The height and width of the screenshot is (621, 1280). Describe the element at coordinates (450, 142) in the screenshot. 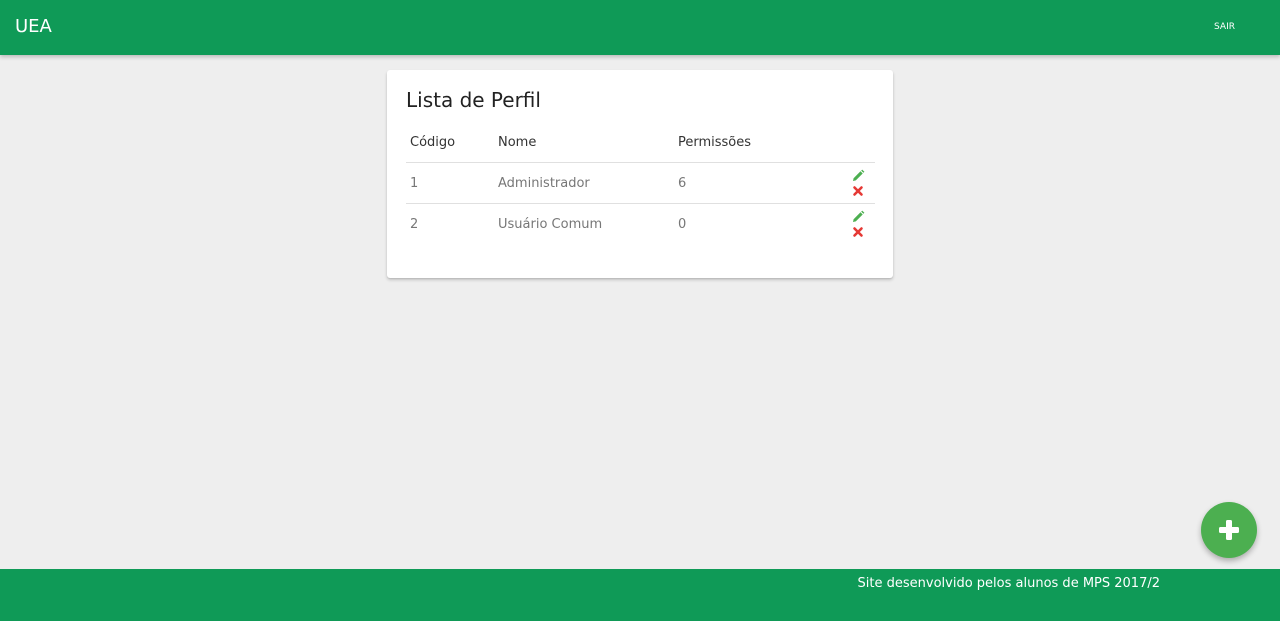

I see `column-header-code: Código` at that location.